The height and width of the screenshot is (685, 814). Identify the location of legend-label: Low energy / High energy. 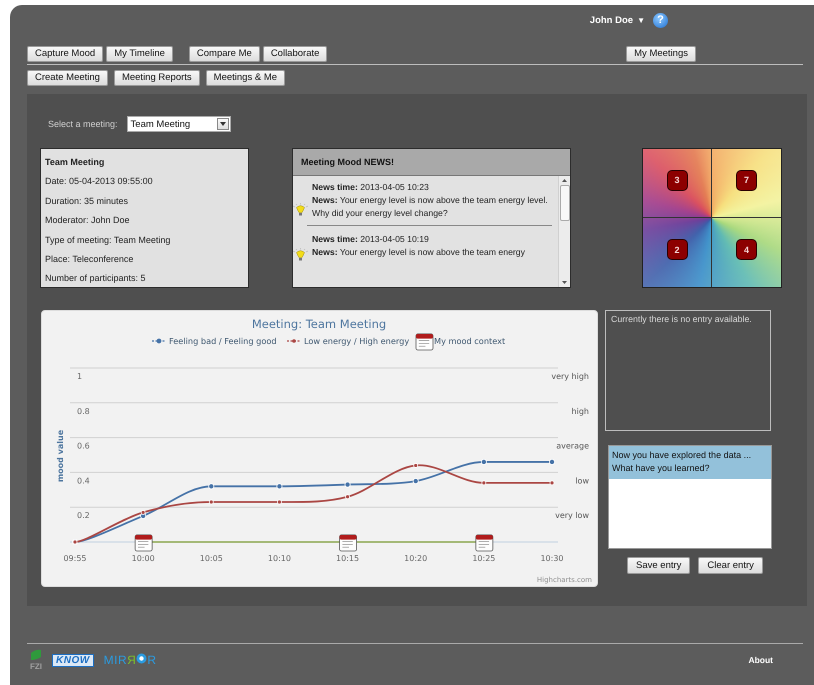
(357, 341).